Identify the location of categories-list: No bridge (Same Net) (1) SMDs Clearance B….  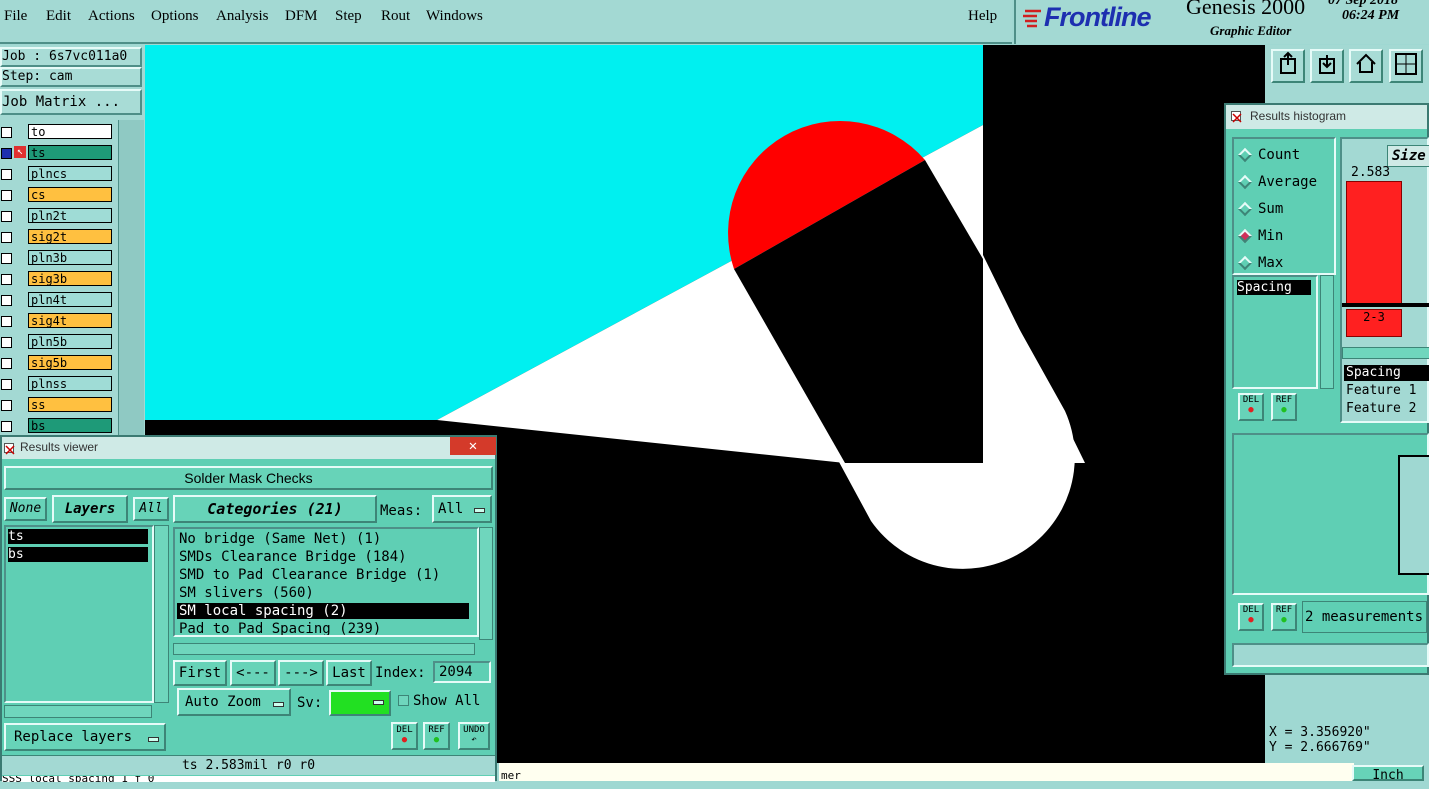
(326, 582).